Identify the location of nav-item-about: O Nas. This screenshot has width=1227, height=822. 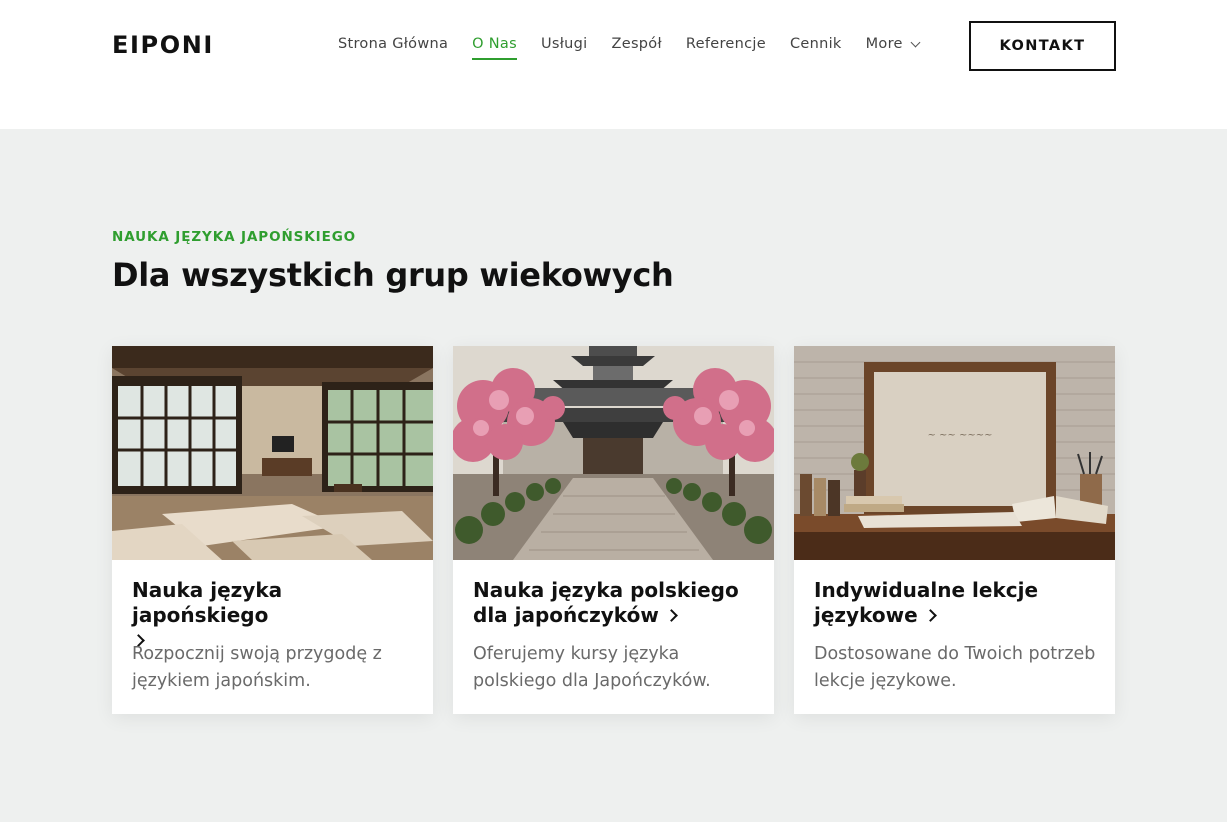
(494, 49).